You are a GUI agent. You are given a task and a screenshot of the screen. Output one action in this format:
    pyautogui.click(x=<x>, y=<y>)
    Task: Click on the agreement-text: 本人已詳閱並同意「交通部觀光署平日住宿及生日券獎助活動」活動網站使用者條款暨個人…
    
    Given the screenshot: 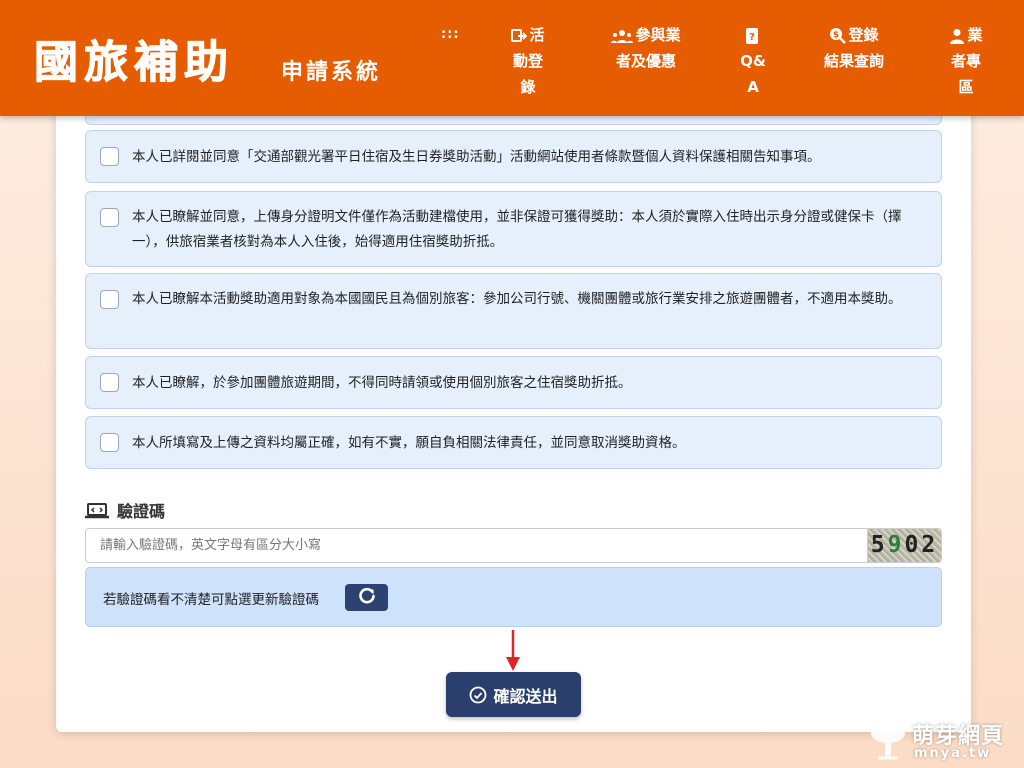 What is the action you would take?
    pyautogui.click(x=476, y=157)
    